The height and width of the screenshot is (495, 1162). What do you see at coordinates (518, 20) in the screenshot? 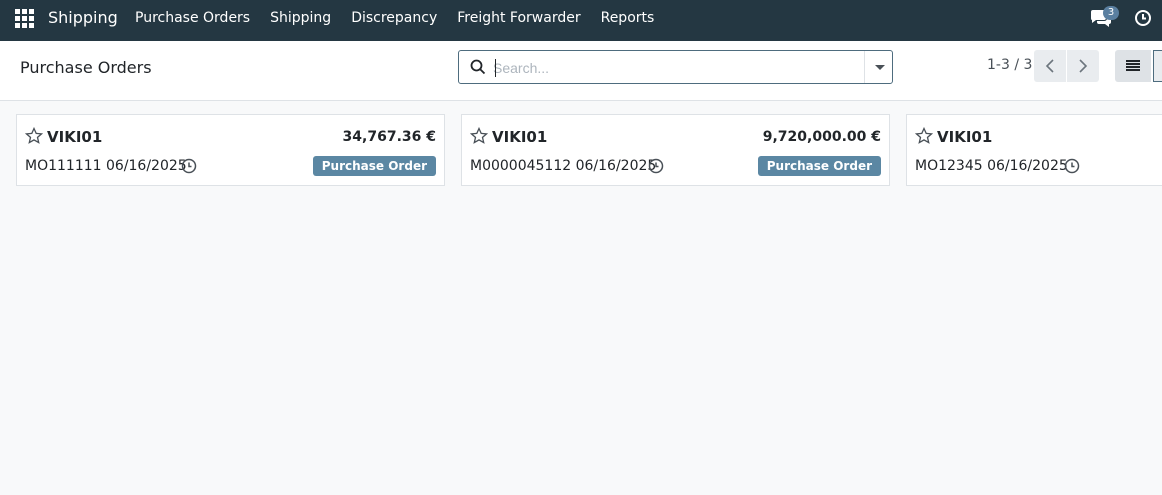
I see `menu-item-freight-forwarder: Freight Forwarder` at bounding box center [518, 20].